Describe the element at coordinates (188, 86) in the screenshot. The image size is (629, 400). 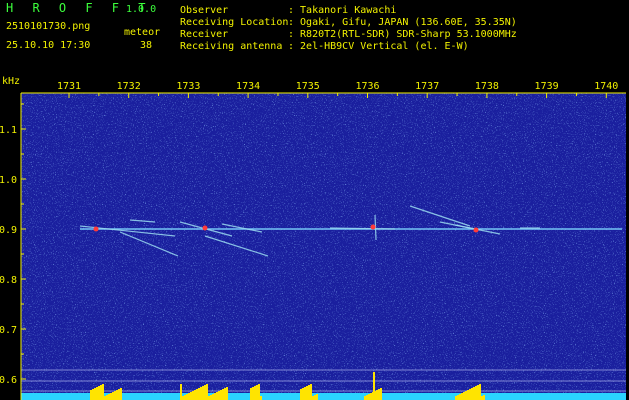
I see `x-tick-label: 1733` at that location.